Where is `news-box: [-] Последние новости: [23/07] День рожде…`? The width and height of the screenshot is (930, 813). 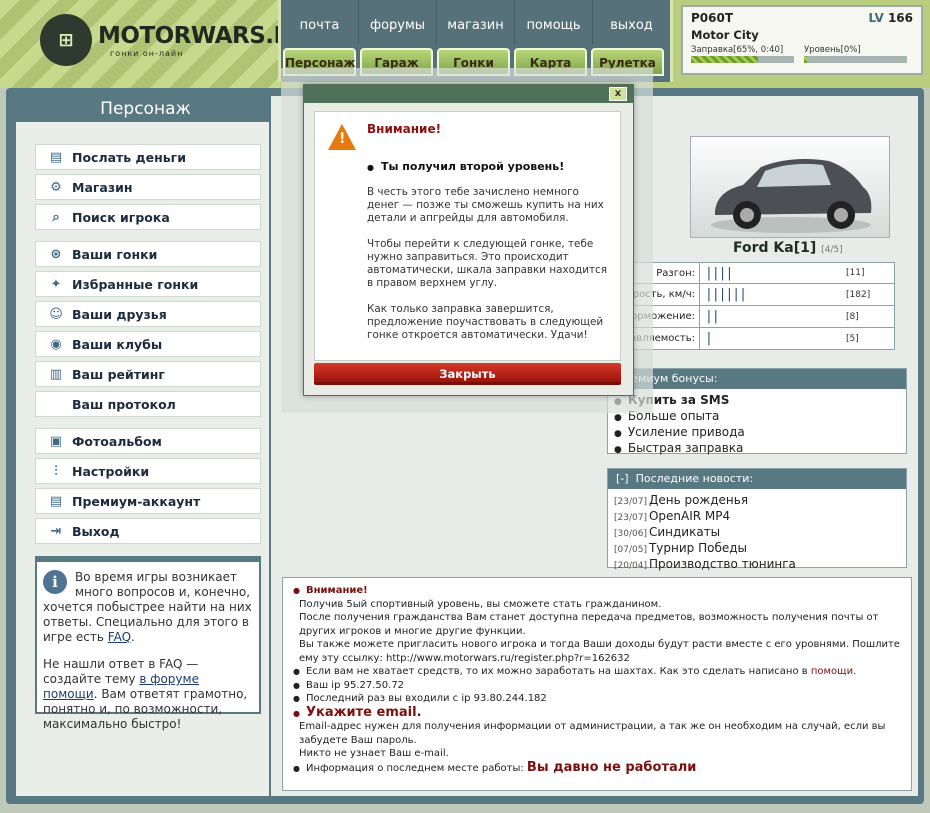
news-box: [-] Последние новости: [23/07] День рожде… is located at coordinates (757, 519).